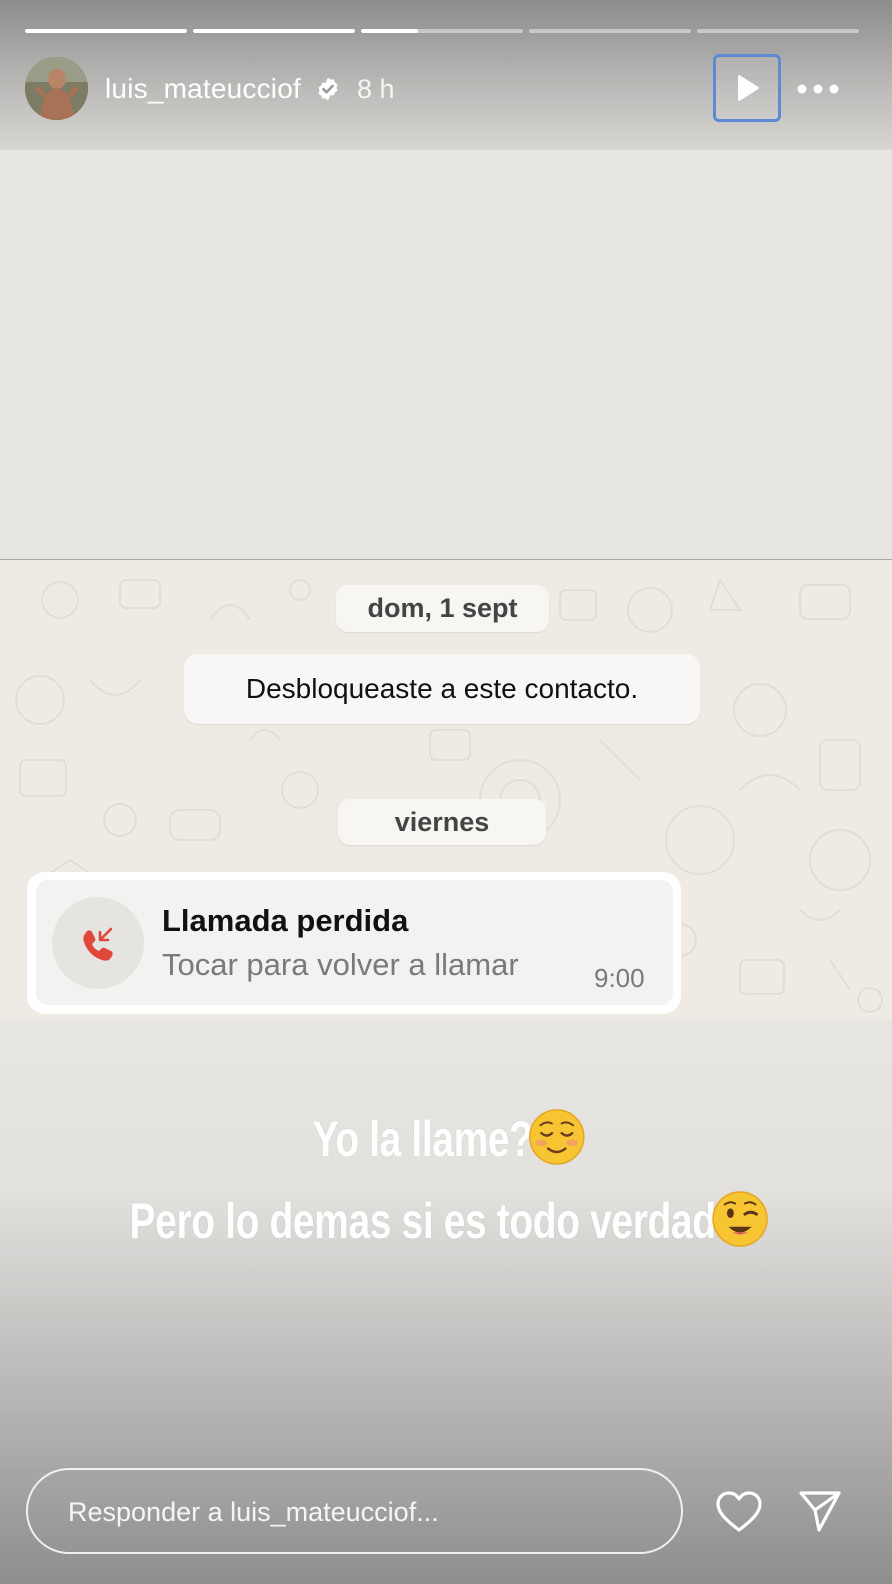 The image size is (892, 1584). I want to click on avatar, so click(56, 88).